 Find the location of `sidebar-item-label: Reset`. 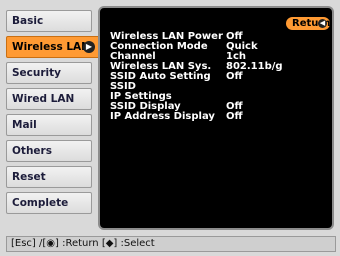

sidebar-item-label: Reset is located at coordinates (29, 177).